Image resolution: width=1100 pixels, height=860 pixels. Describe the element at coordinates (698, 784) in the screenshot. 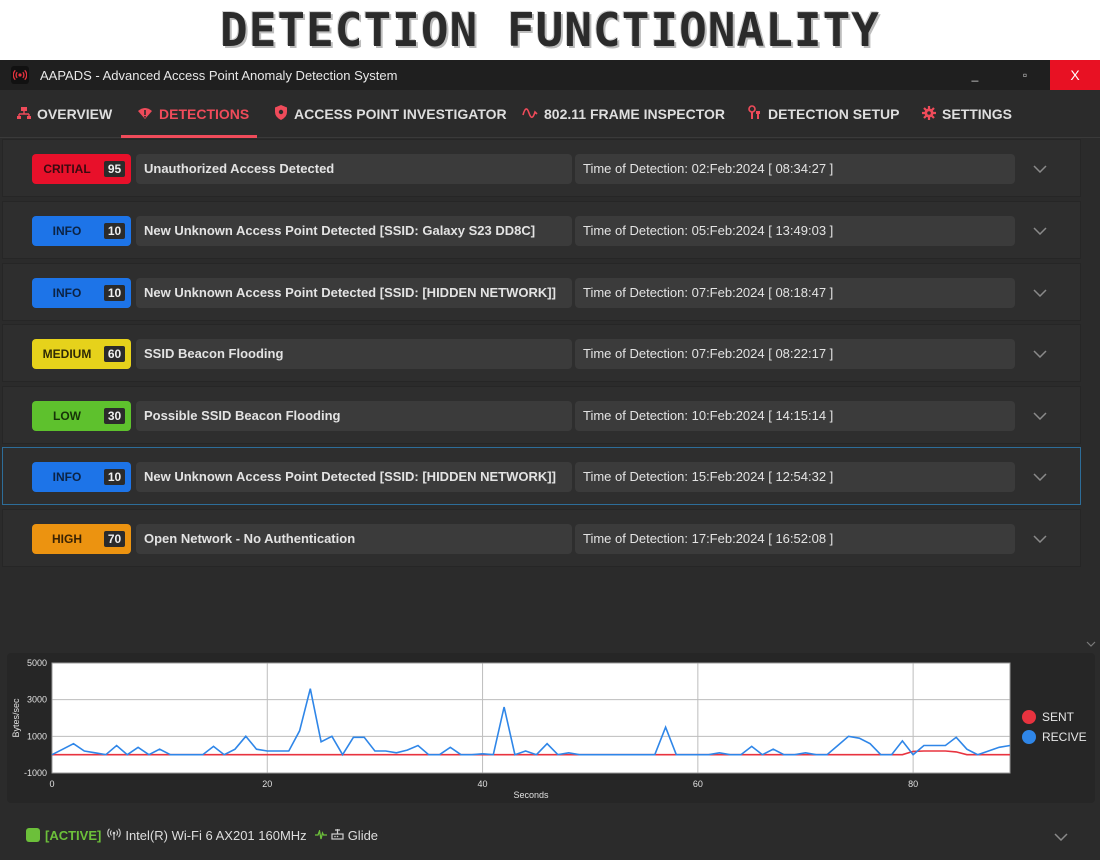

I see `x-tick-label: 60` at that location.